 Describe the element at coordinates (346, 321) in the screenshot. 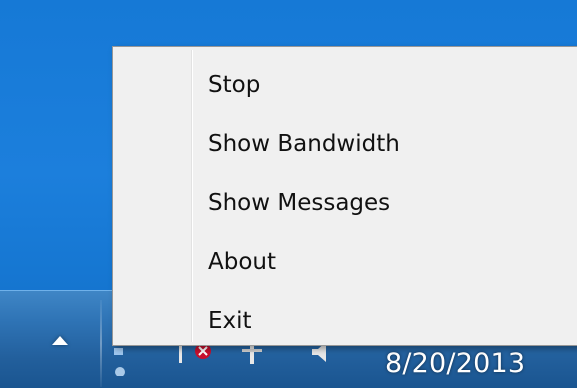

I see `menu-item-exit: Exit` at that location.